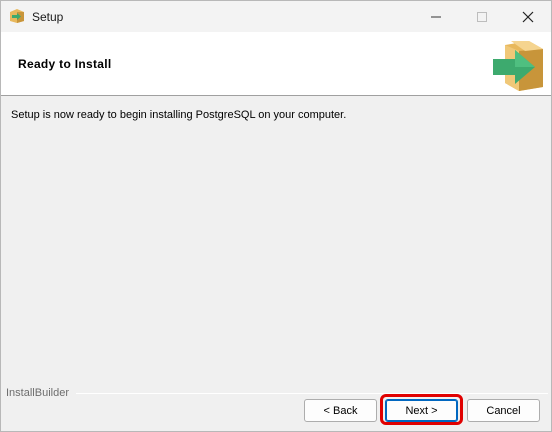  I want to click on window-title: Setup, so click(48, 17).